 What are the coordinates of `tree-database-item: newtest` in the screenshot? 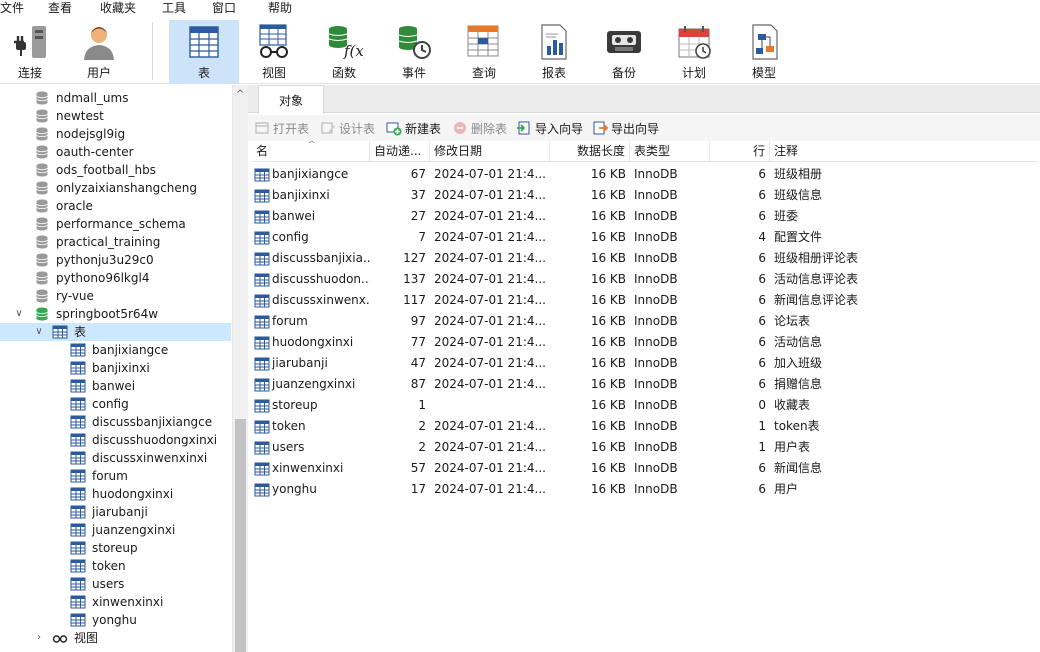 It's located at (115, 116).